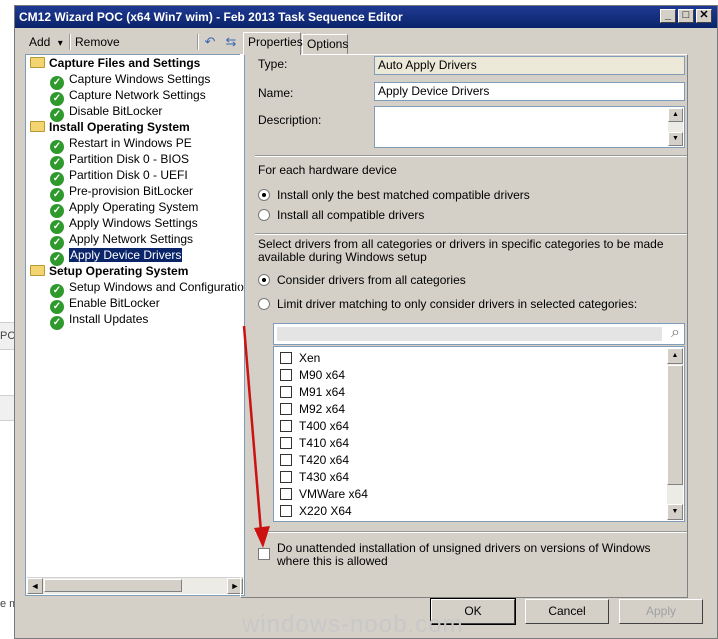  What do you see at coordinates (128, 96) in the screenshot?
I see `tree-item: ✓ Capture Network Settings` at bounding box center [128, 96].